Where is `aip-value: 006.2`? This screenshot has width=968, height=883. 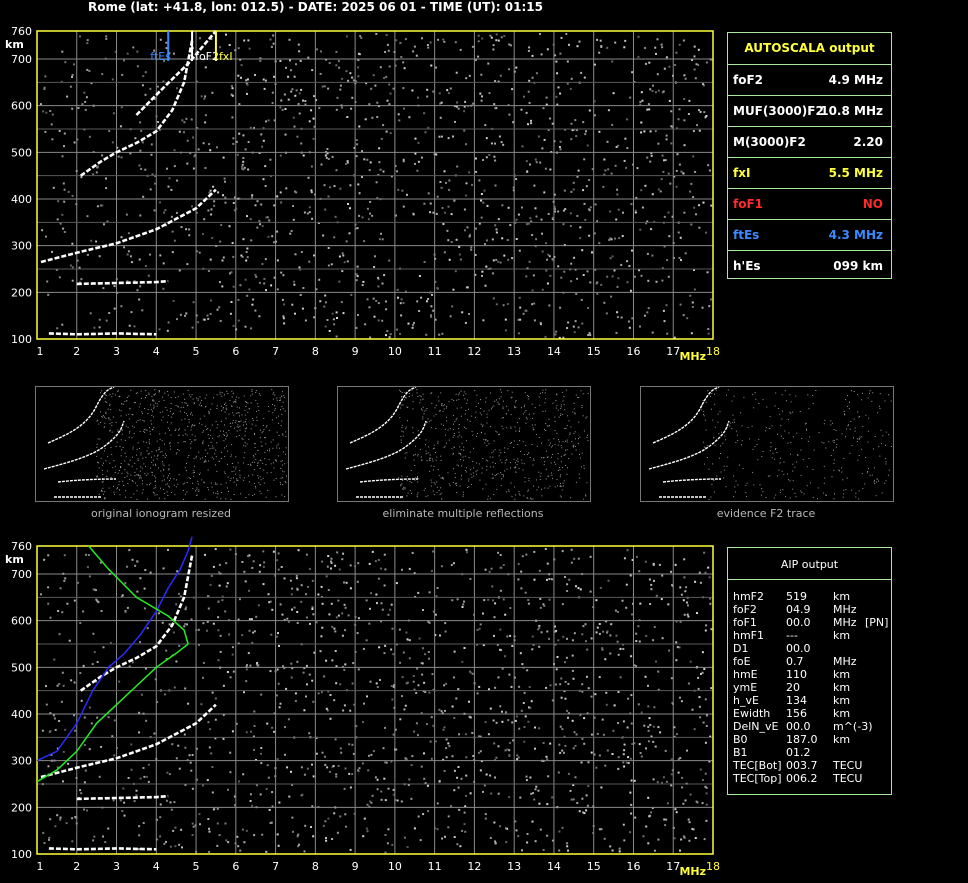
aip-value: 006.2 is located at coordinates (802, 778).